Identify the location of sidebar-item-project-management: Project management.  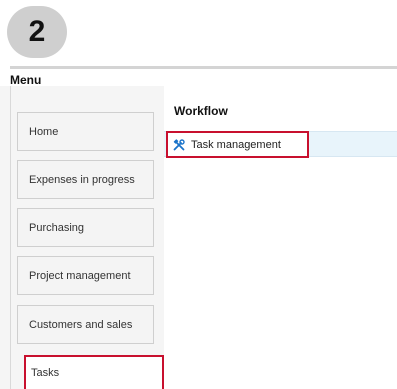
(85, 275).